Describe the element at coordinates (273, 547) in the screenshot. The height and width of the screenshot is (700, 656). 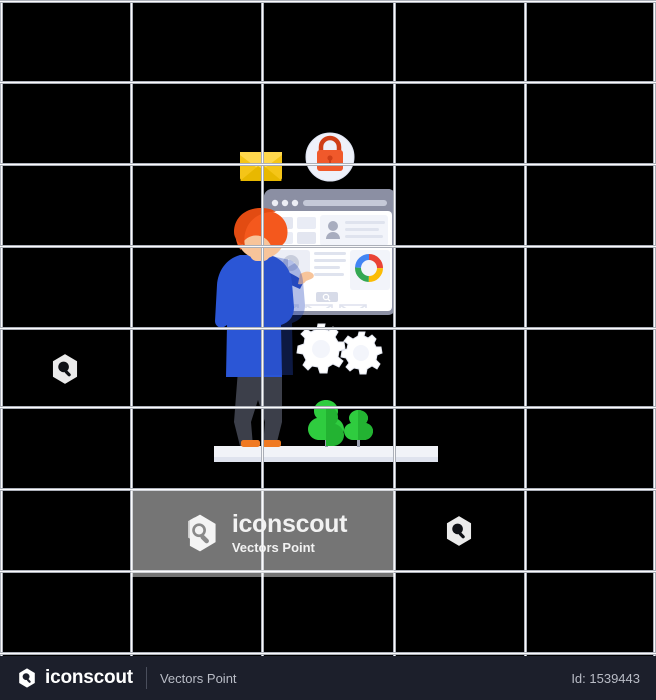
I see `watermark-tagline: Vectors Point` at that location.